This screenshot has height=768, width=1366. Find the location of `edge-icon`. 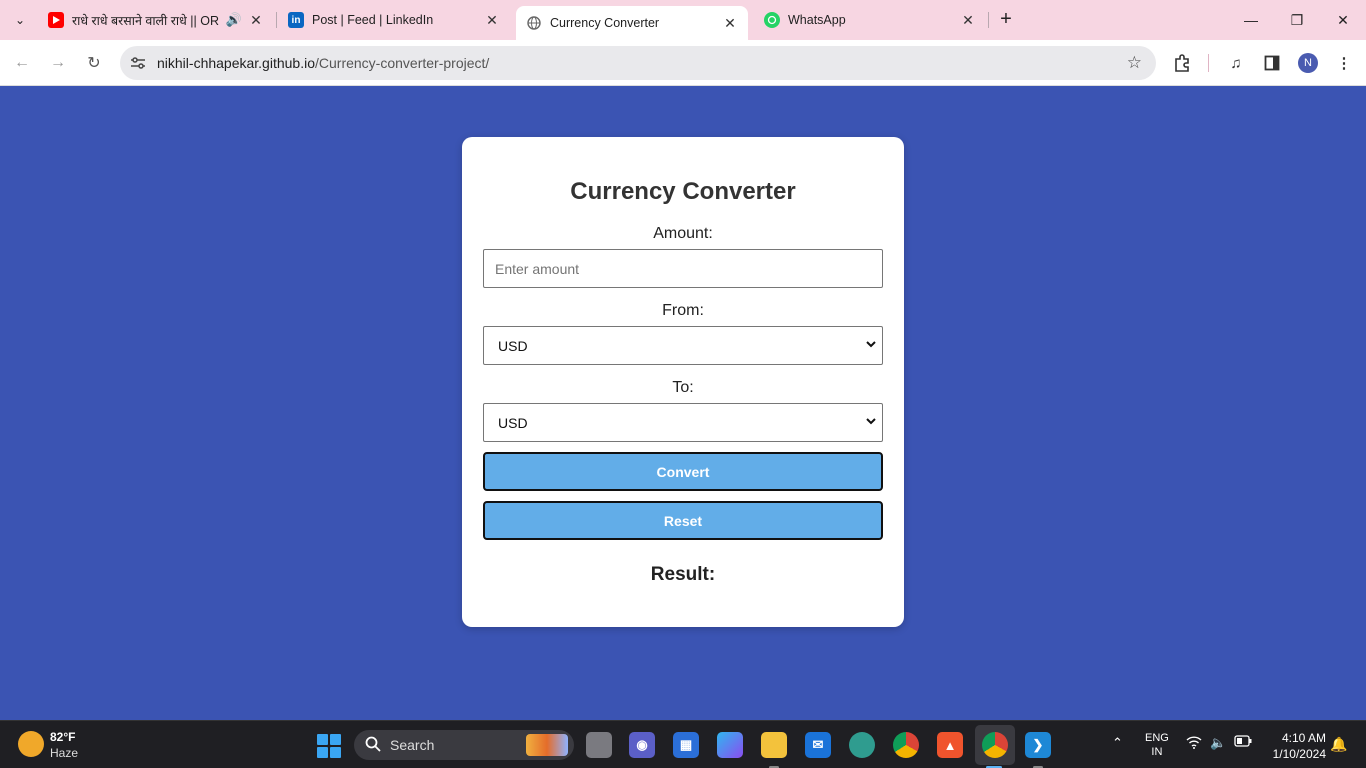

edge-icon is located at coordinates (862, 745).